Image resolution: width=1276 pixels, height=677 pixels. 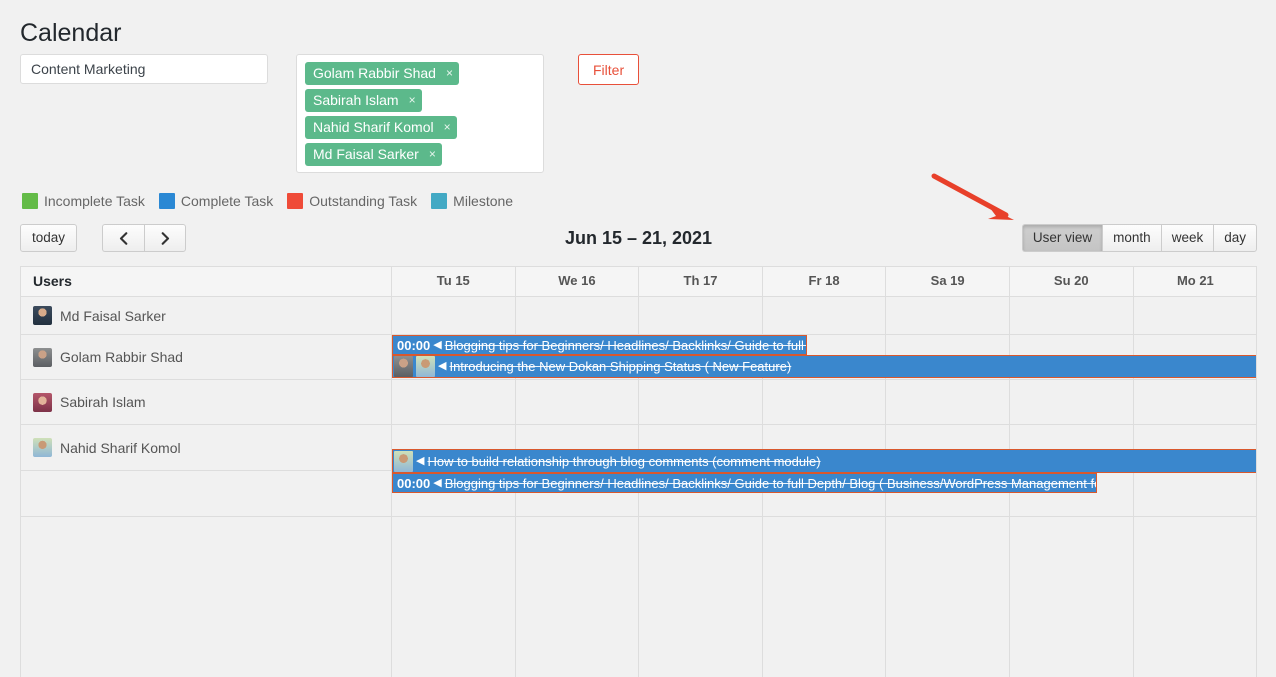 What do you see at coordinates (1062, 238) in the screenshot?
I see `view-button-user-view: User view` at bounding box center [1062, 238].